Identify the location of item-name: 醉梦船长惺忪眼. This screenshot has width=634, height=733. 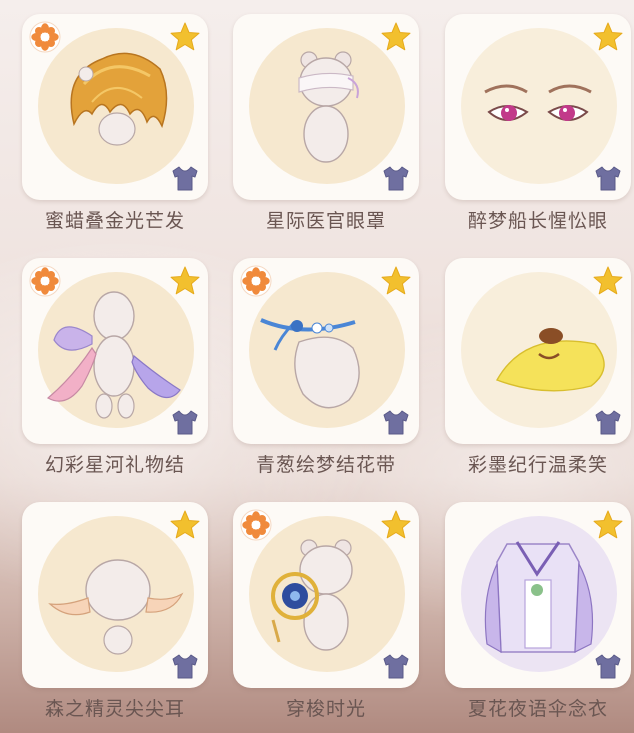
(537, 221).